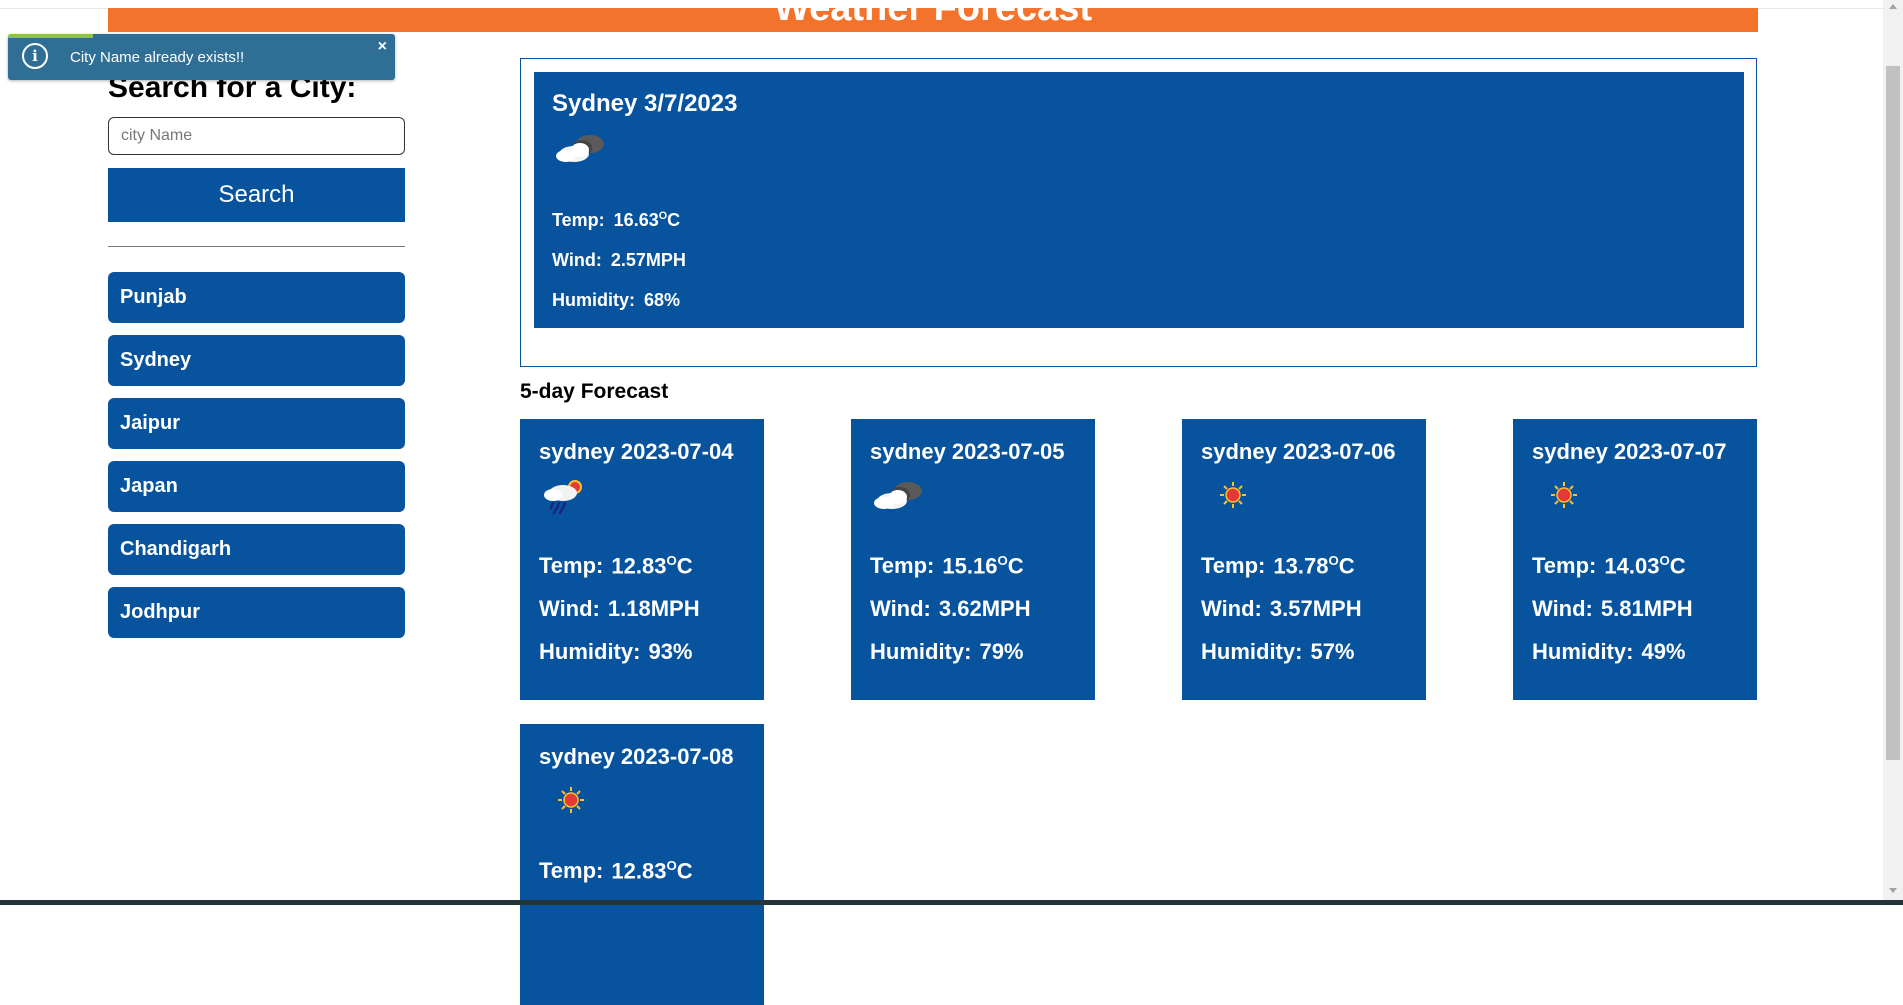  What do you see at coordinates (157, 57) in the screenshot?
I see `toast-message: City Name already exists!!` at bounding box center [157, 57].